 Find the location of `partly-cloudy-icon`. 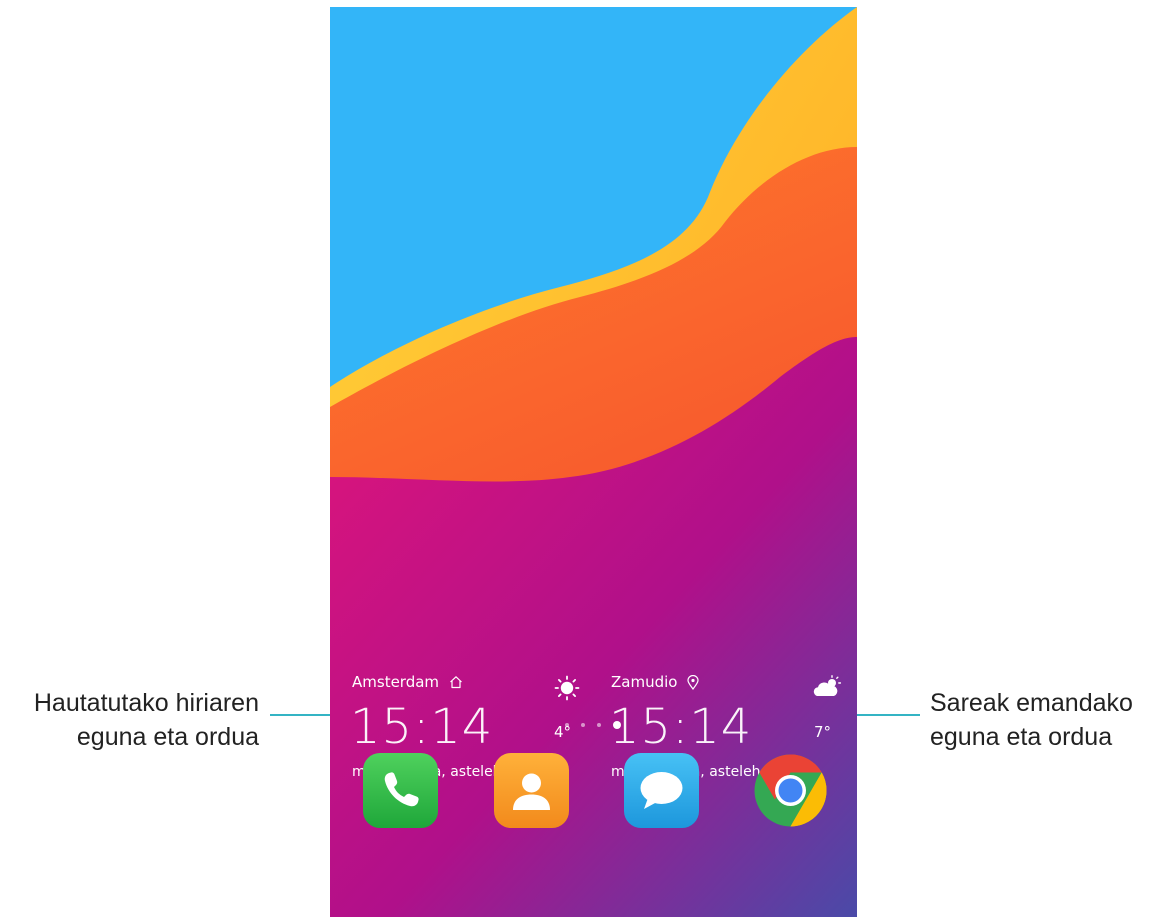

partly-cloudy-icon is located at coordinates (827, 689).